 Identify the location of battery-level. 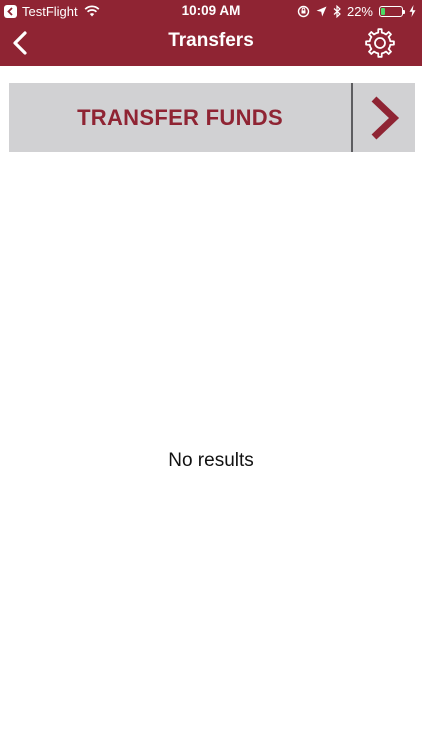
(383, 11).